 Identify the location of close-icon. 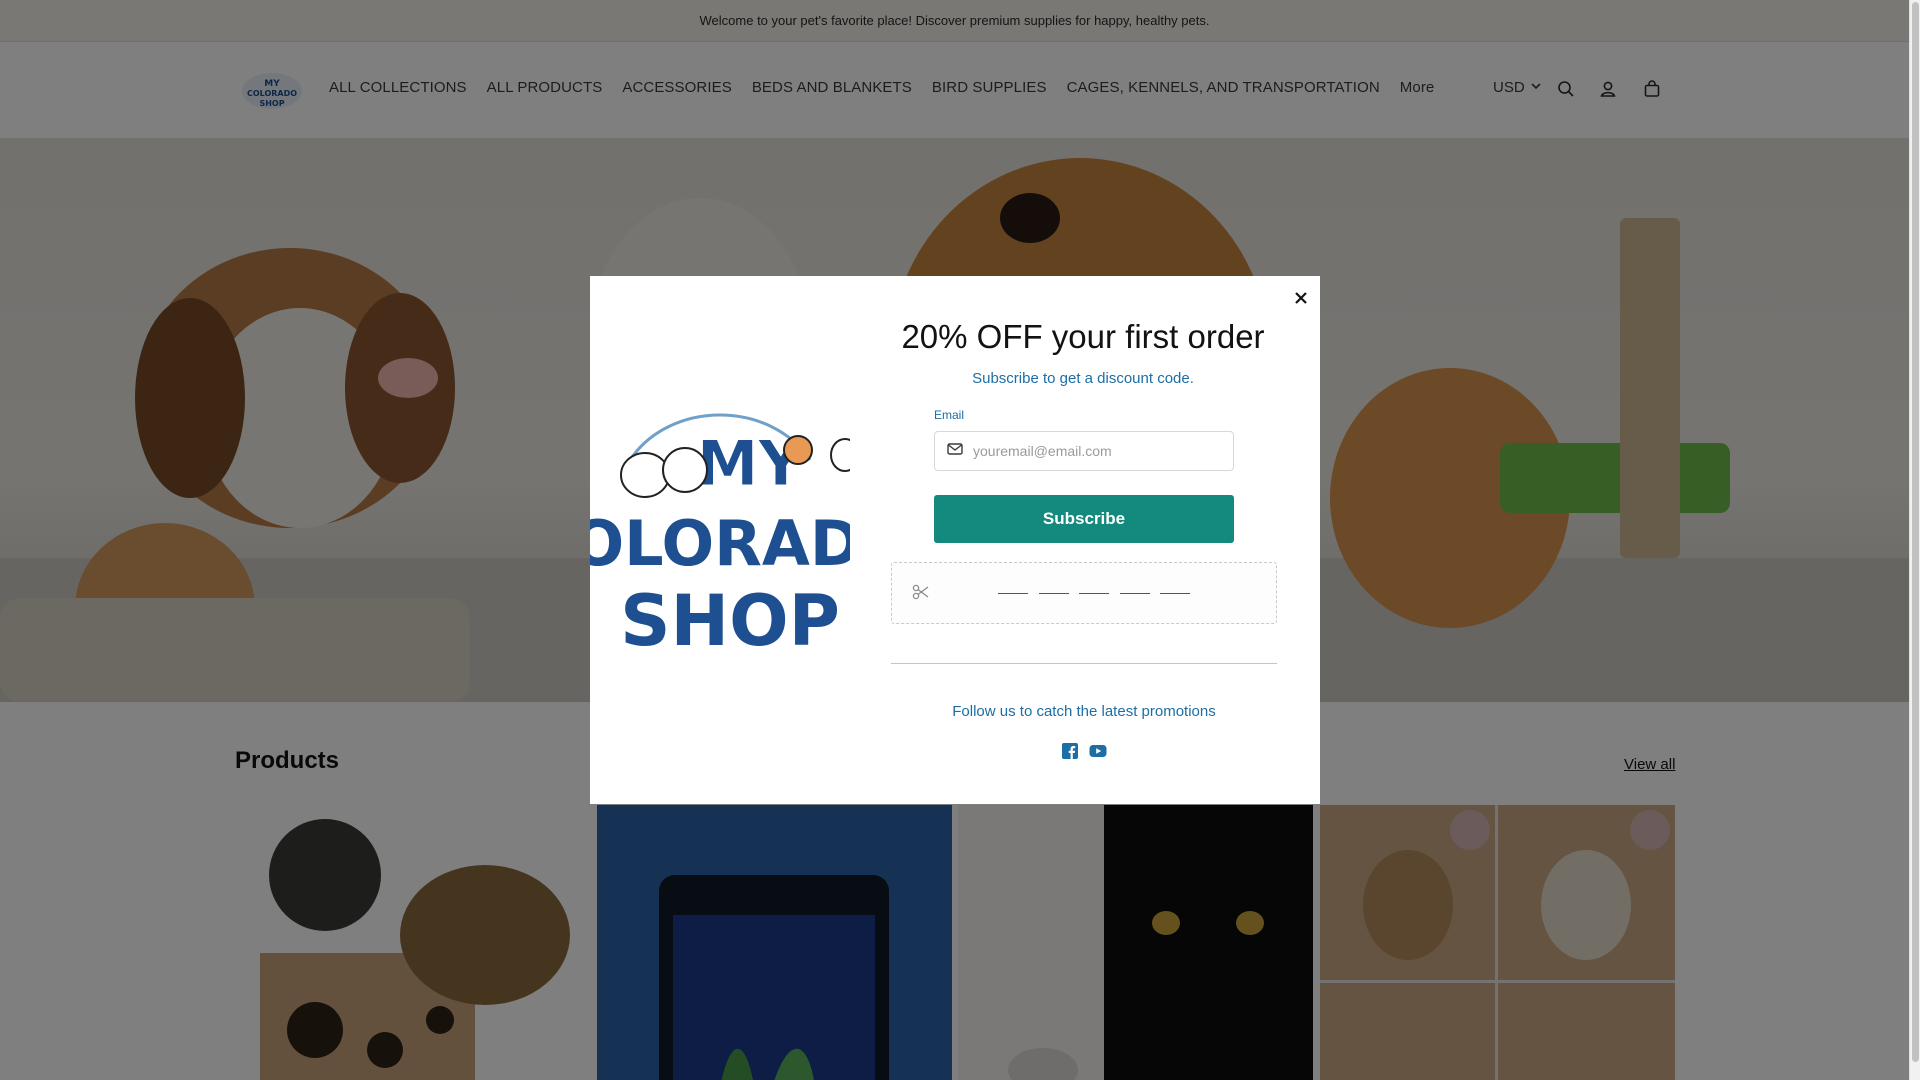
(1301, 298).